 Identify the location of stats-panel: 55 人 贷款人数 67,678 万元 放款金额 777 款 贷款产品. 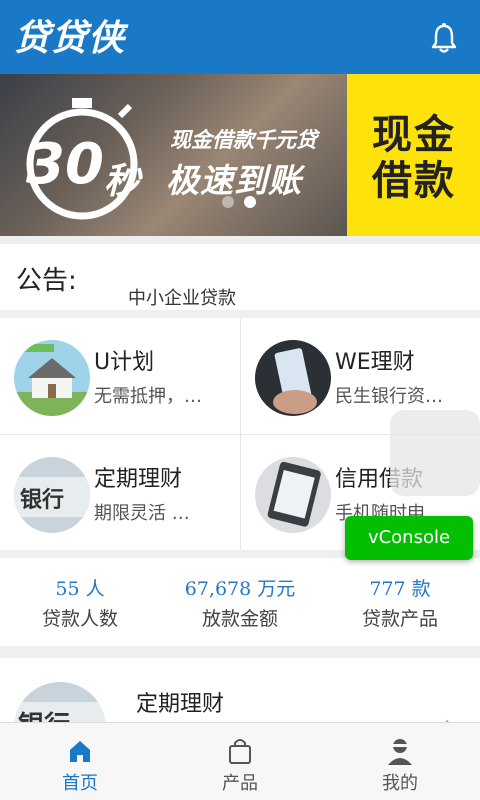
(240, 602).